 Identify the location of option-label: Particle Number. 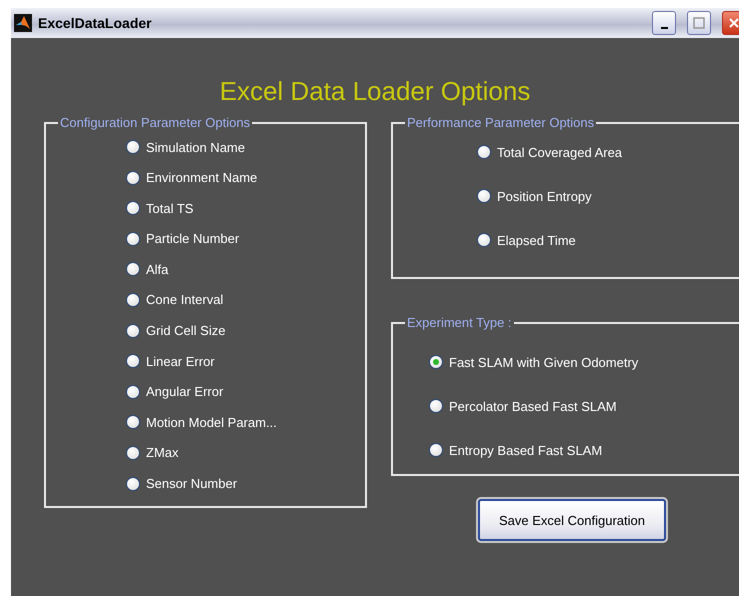
(193, 238).